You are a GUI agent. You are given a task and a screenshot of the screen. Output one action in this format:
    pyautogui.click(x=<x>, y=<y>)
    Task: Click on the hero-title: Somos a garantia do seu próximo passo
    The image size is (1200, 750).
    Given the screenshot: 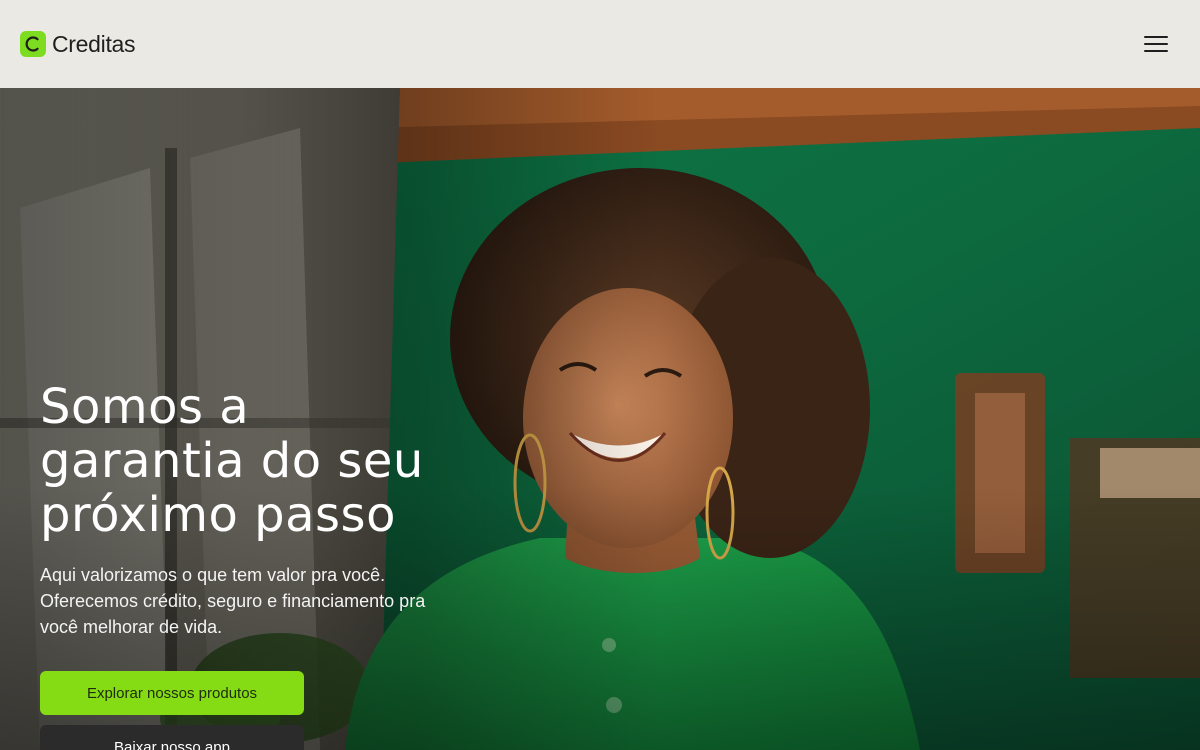 What is the action you would take?
    pyautogui.click(x=255, y=461)
    